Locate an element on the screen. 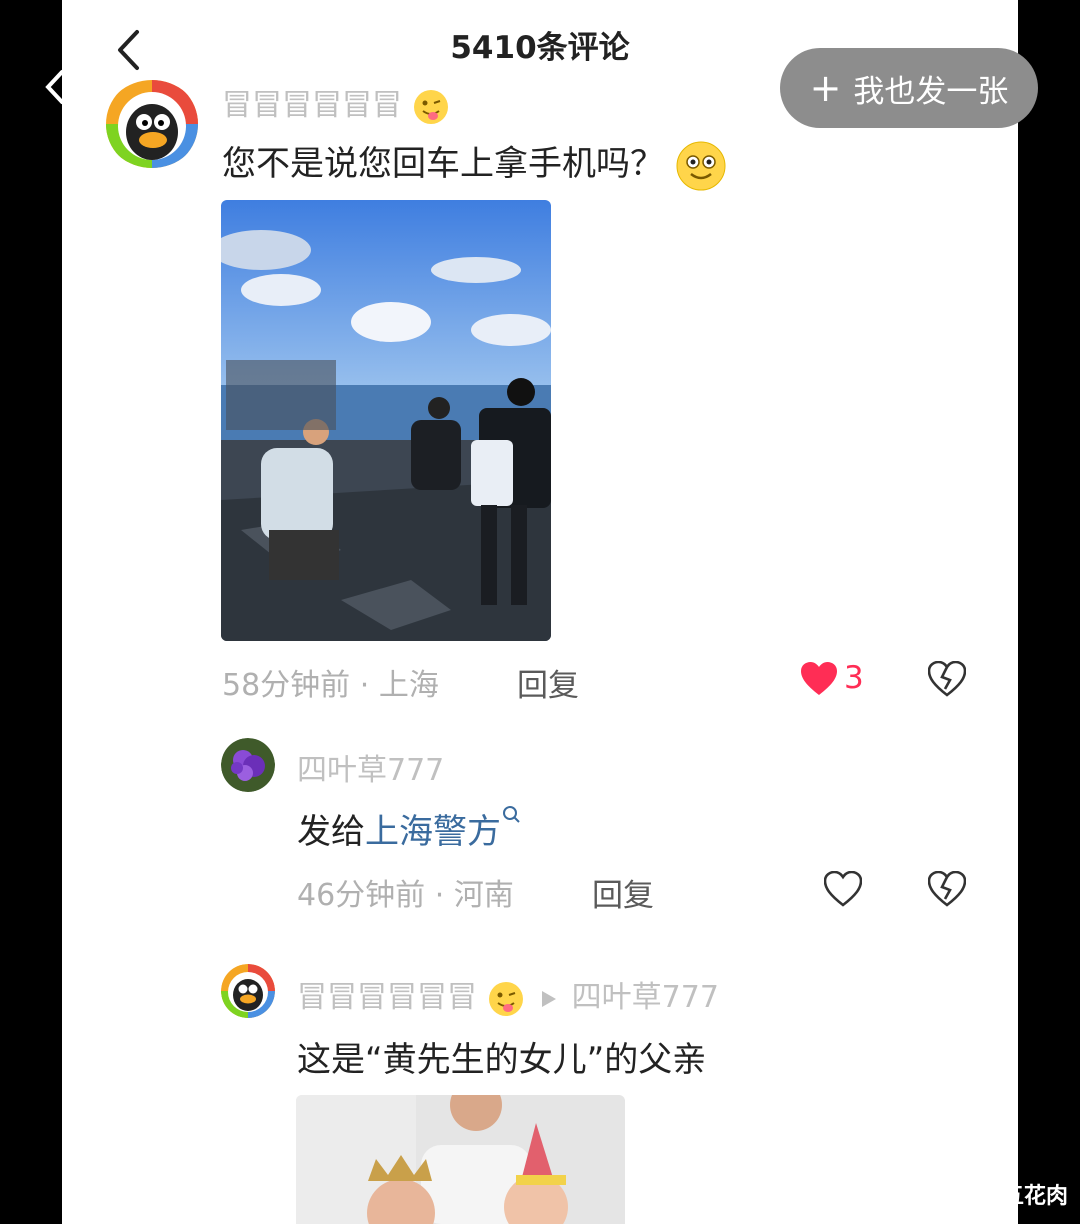 The image size is (1080, 1224). watermark: 不肥不瘦的五花肉 is located at coordinates (979, 1196).